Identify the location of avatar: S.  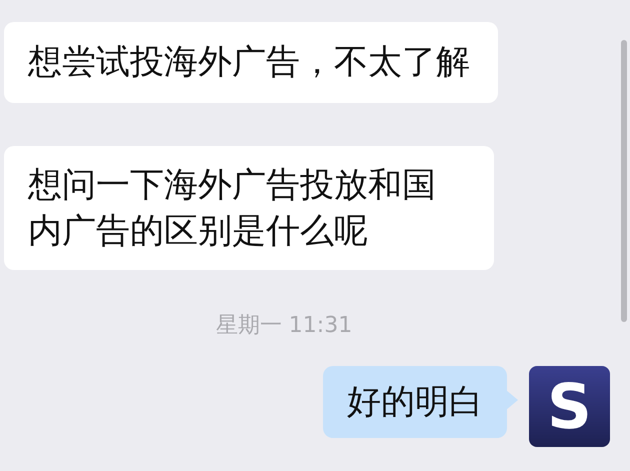
(569, 406).